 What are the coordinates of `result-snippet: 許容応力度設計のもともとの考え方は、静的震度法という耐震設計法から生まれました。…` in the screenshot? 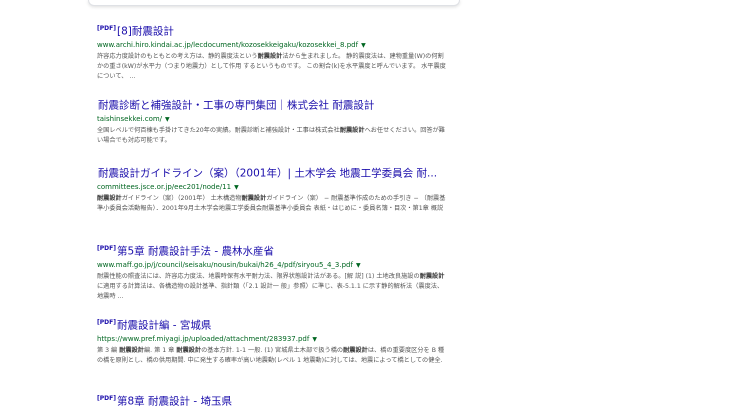 It's located at (272, 67).